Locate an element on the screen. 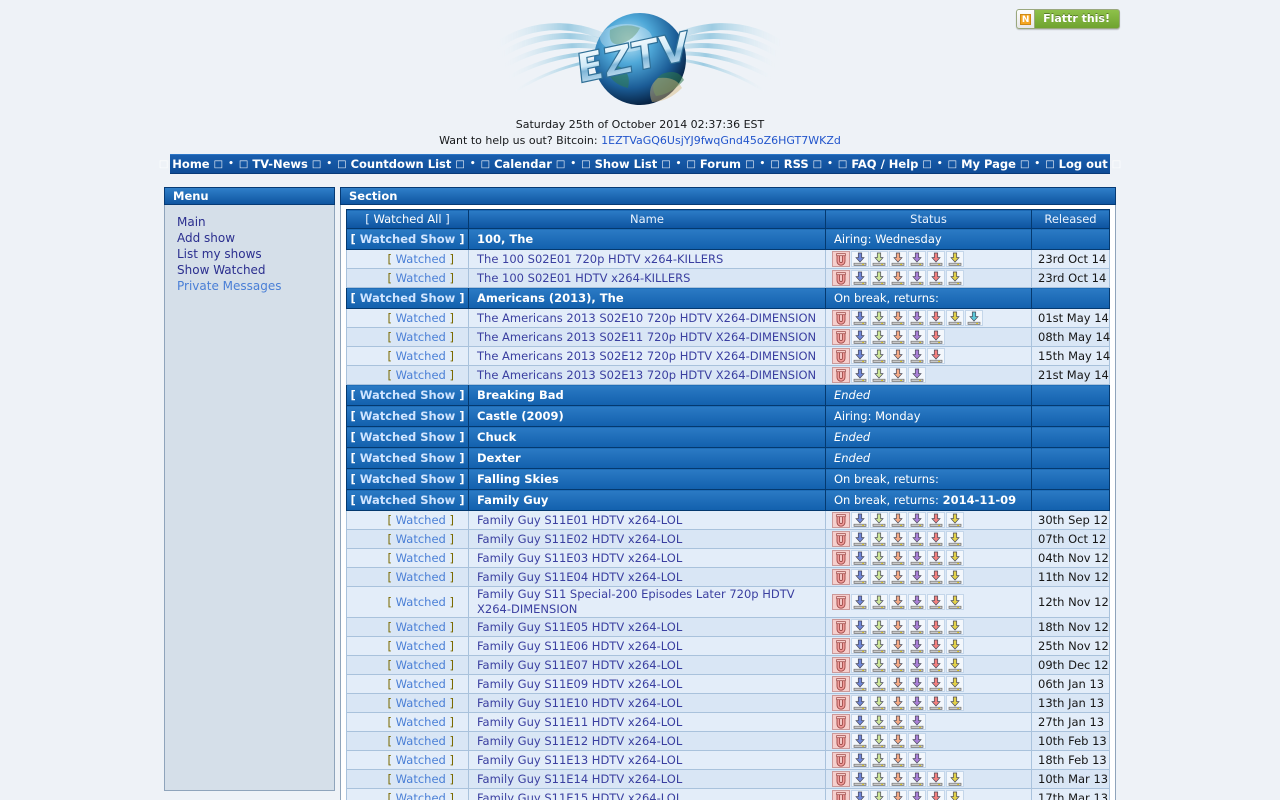  show-name-link: Breaking Bad is located at coordinates (520, 395).